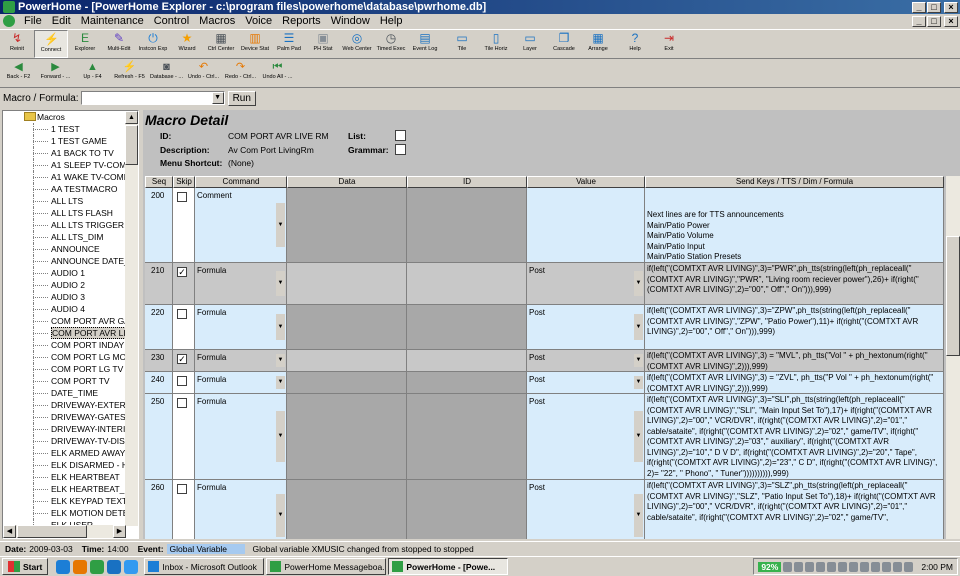  What do you see at coordinates (64, 477) in the screenshot?
I see `tree-item: ELK HEARTBEAT` at bounding box center [64, 477].